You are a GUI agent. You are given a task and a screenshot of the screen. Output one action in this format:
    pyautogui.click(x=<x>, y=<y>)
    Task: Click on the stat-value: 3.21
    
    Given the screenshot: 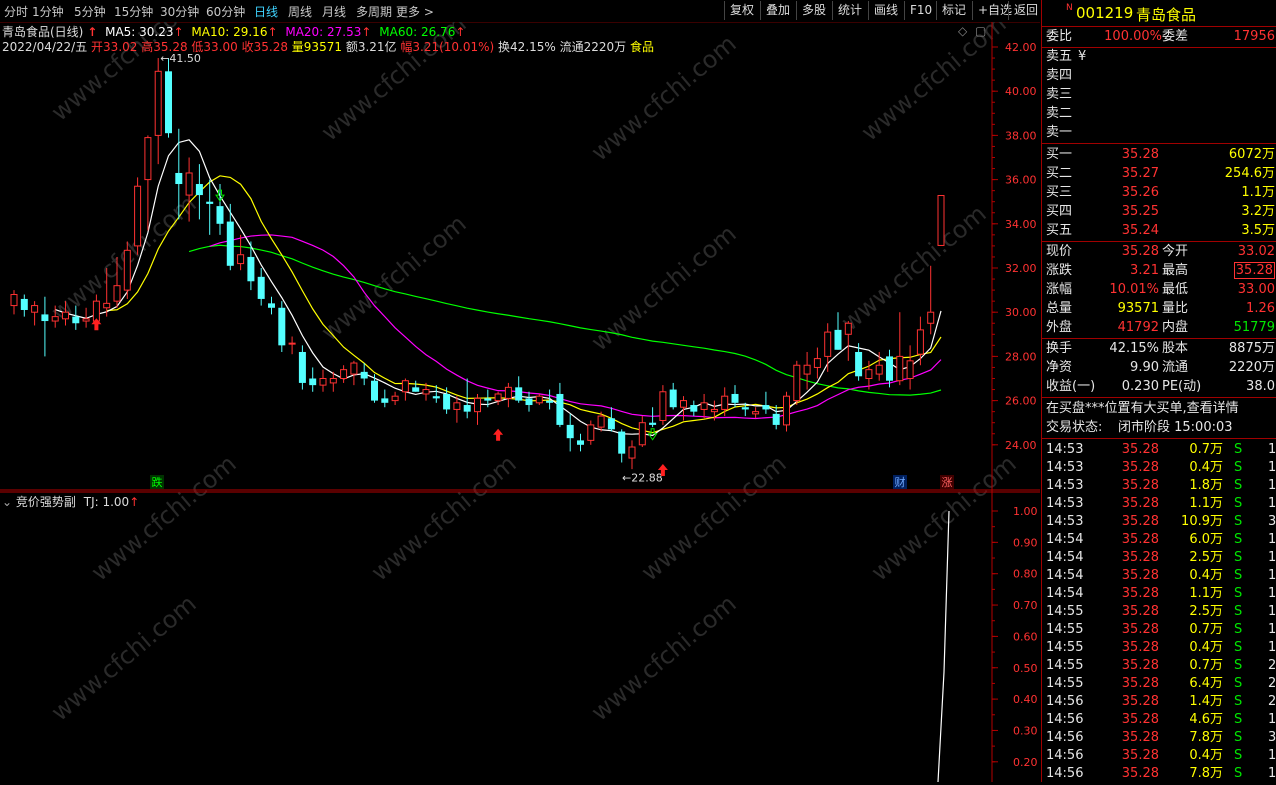 What is the action you would take?
    pyautogui.click(x=1144, y=270)
    